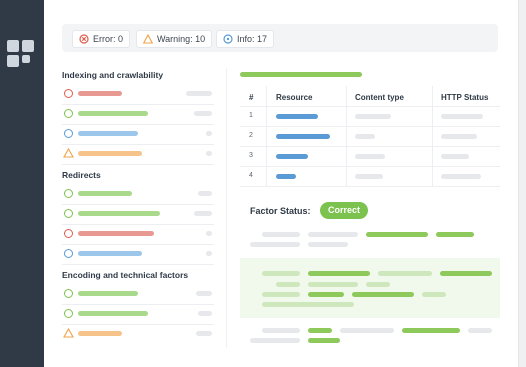 The height and width of the screenshot is (367, 526). Describe the element at coordinates (251, 115) in the screenshot. I see `row-number: 1` at that location.